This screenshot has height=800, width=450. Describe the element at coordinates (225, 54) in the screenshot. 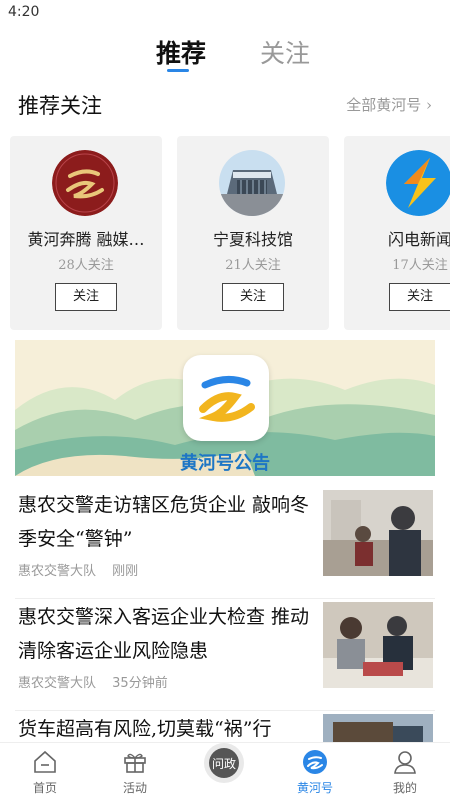

I see `top-tabs: 推荐 关注` at that location.